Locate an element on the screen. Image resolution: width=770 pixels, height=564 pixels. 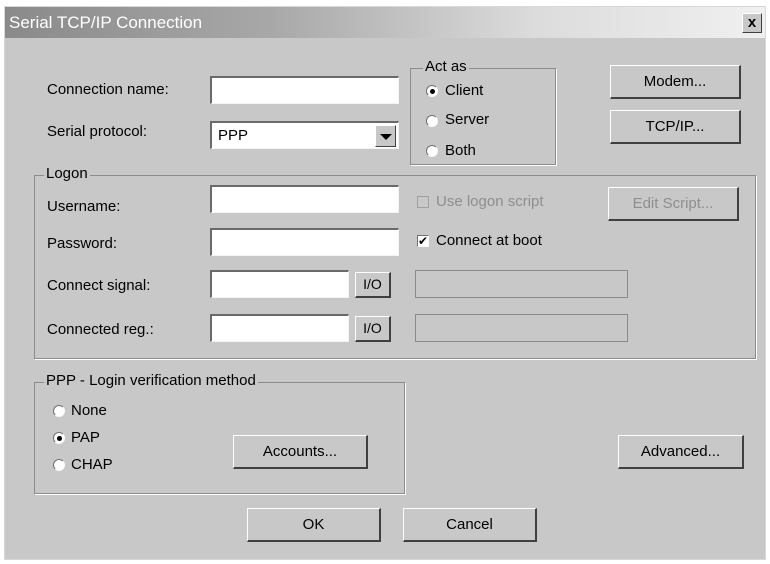
ppp-pap-radio is located at coordinates (59, 438).